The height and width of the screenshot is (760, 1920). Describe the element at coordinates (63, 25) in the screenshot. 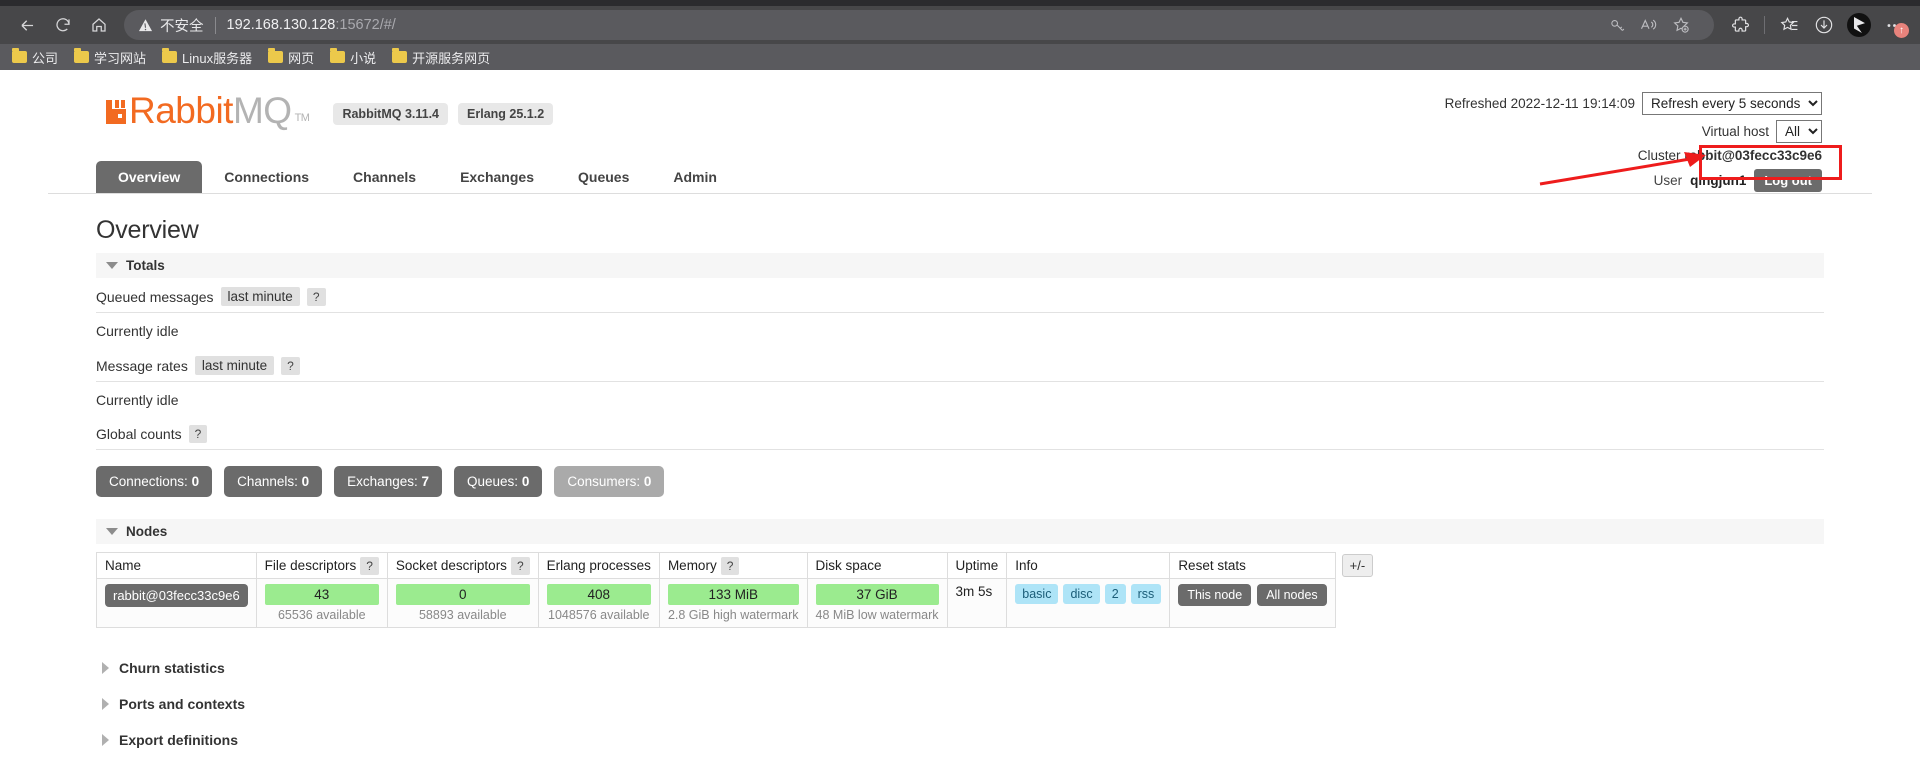

I see `reload-icon` at that location.